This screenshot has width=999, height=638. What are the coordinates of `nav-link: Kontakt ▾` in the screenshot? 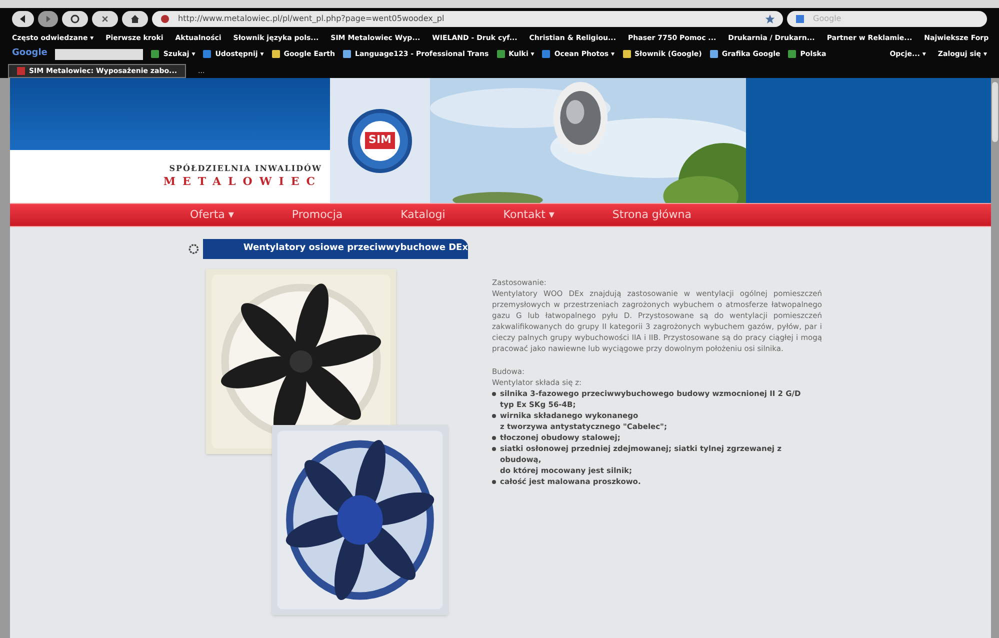 It's located at (528, 215).